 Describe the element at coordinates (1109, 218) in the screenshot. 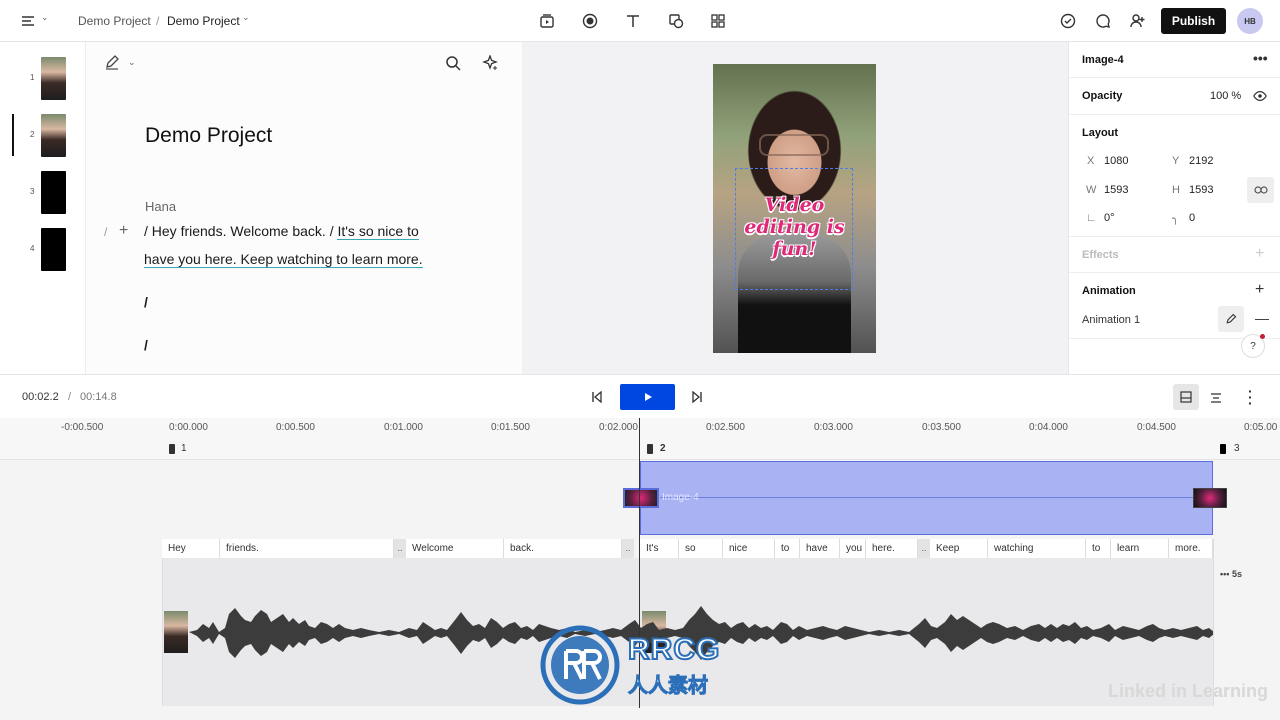

I see `rotation-field: 0°` at that location.